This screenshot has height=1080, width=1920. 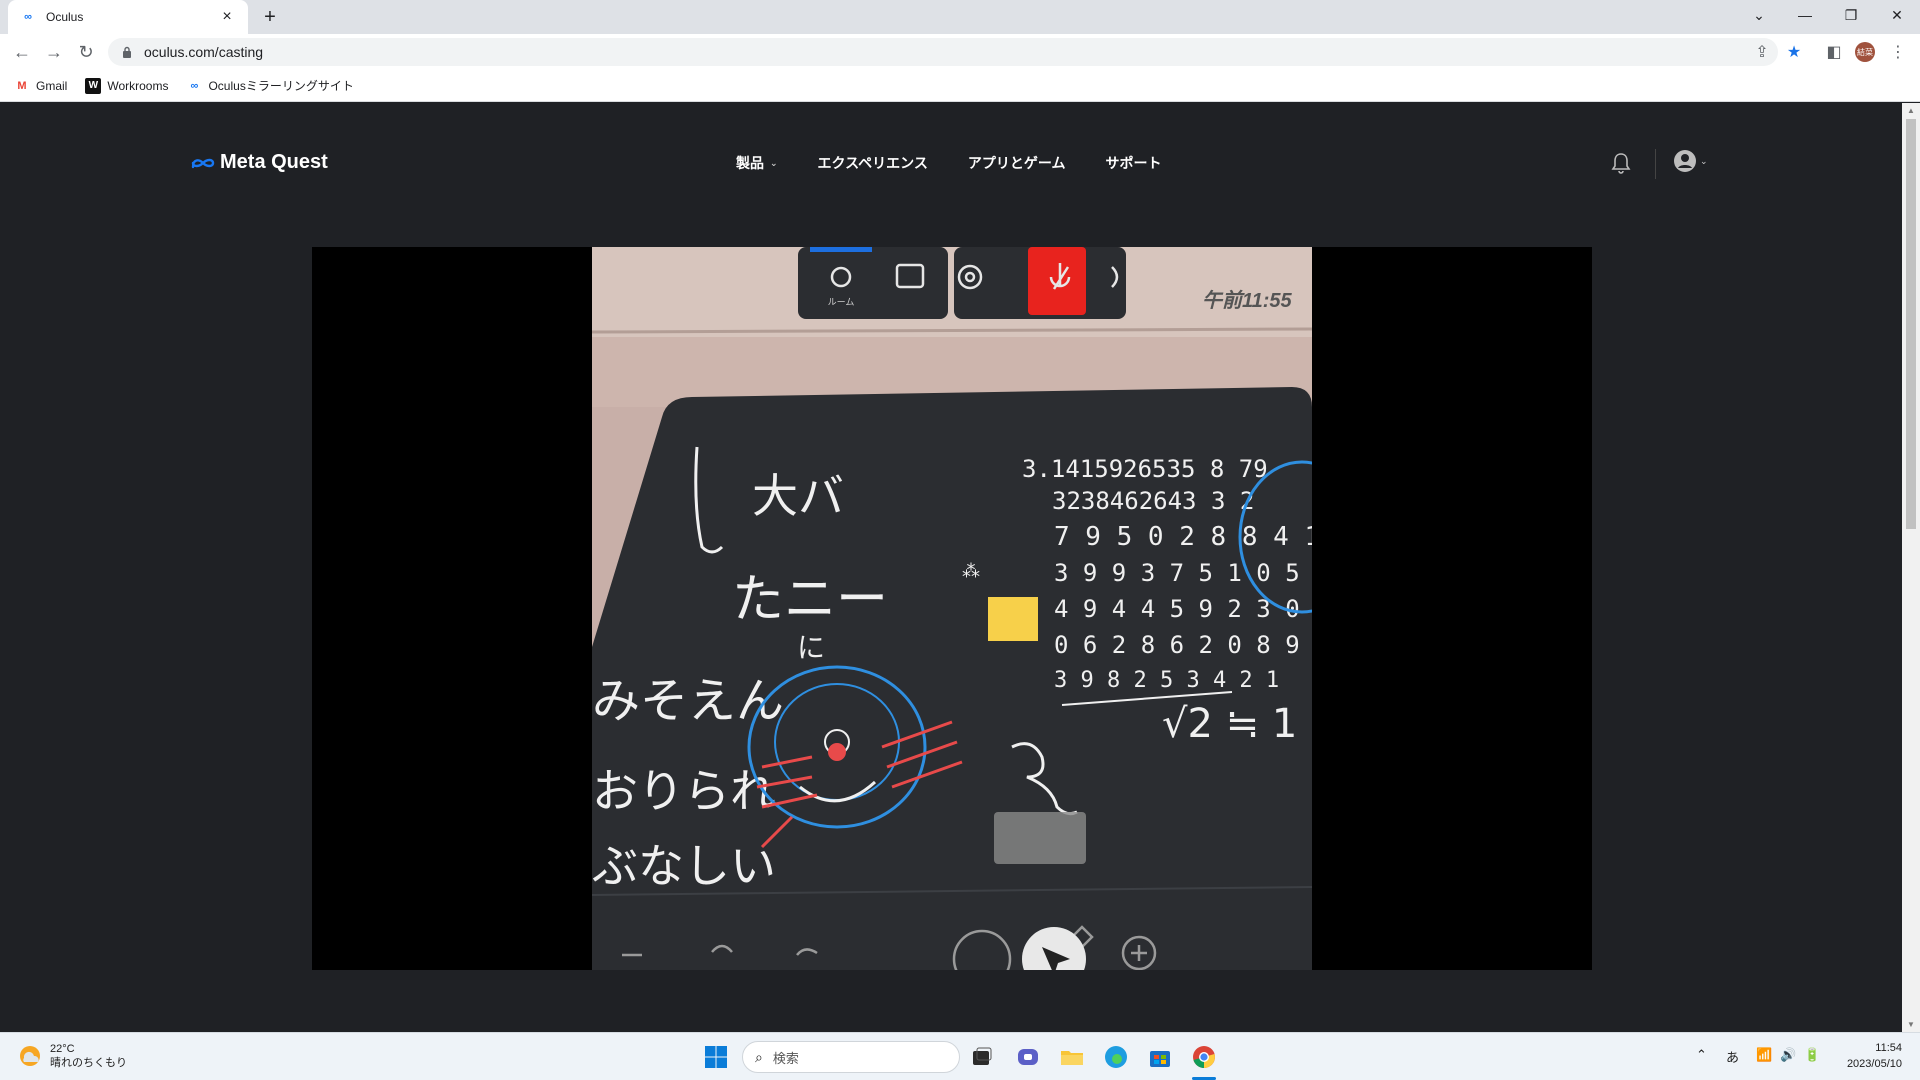 I want to click on bookmark-label: Workrooms, so click(x=138, y=85).